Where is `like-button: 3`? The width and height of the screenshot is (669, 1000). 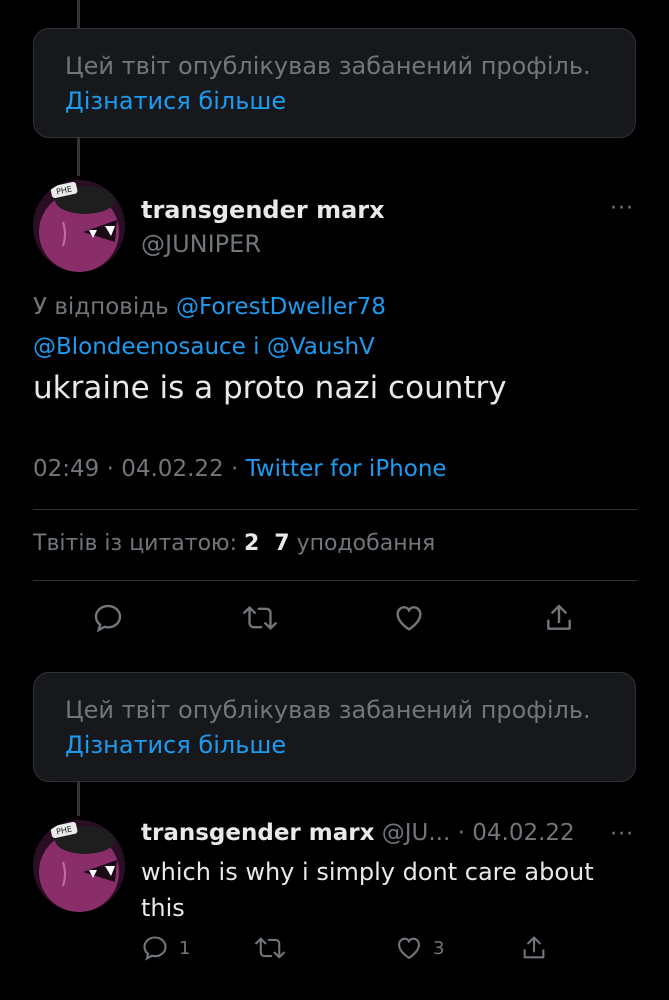 like-button: 3 is located at coordinates (419, 948).